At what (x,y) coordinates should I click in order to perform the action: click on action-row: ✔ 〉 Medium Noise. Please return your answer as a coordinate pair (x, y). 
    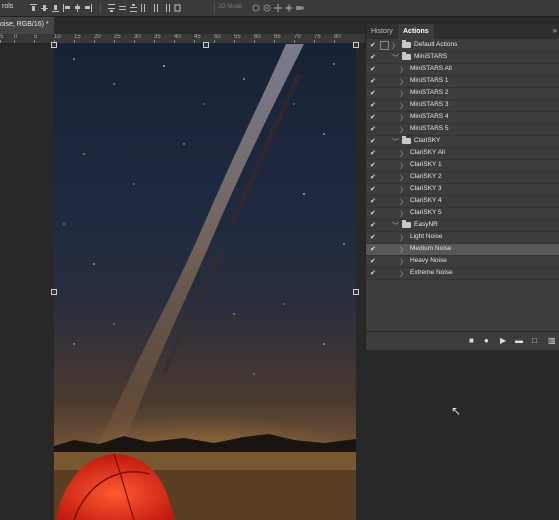
    Looking at the image, I should click on (462, 250).